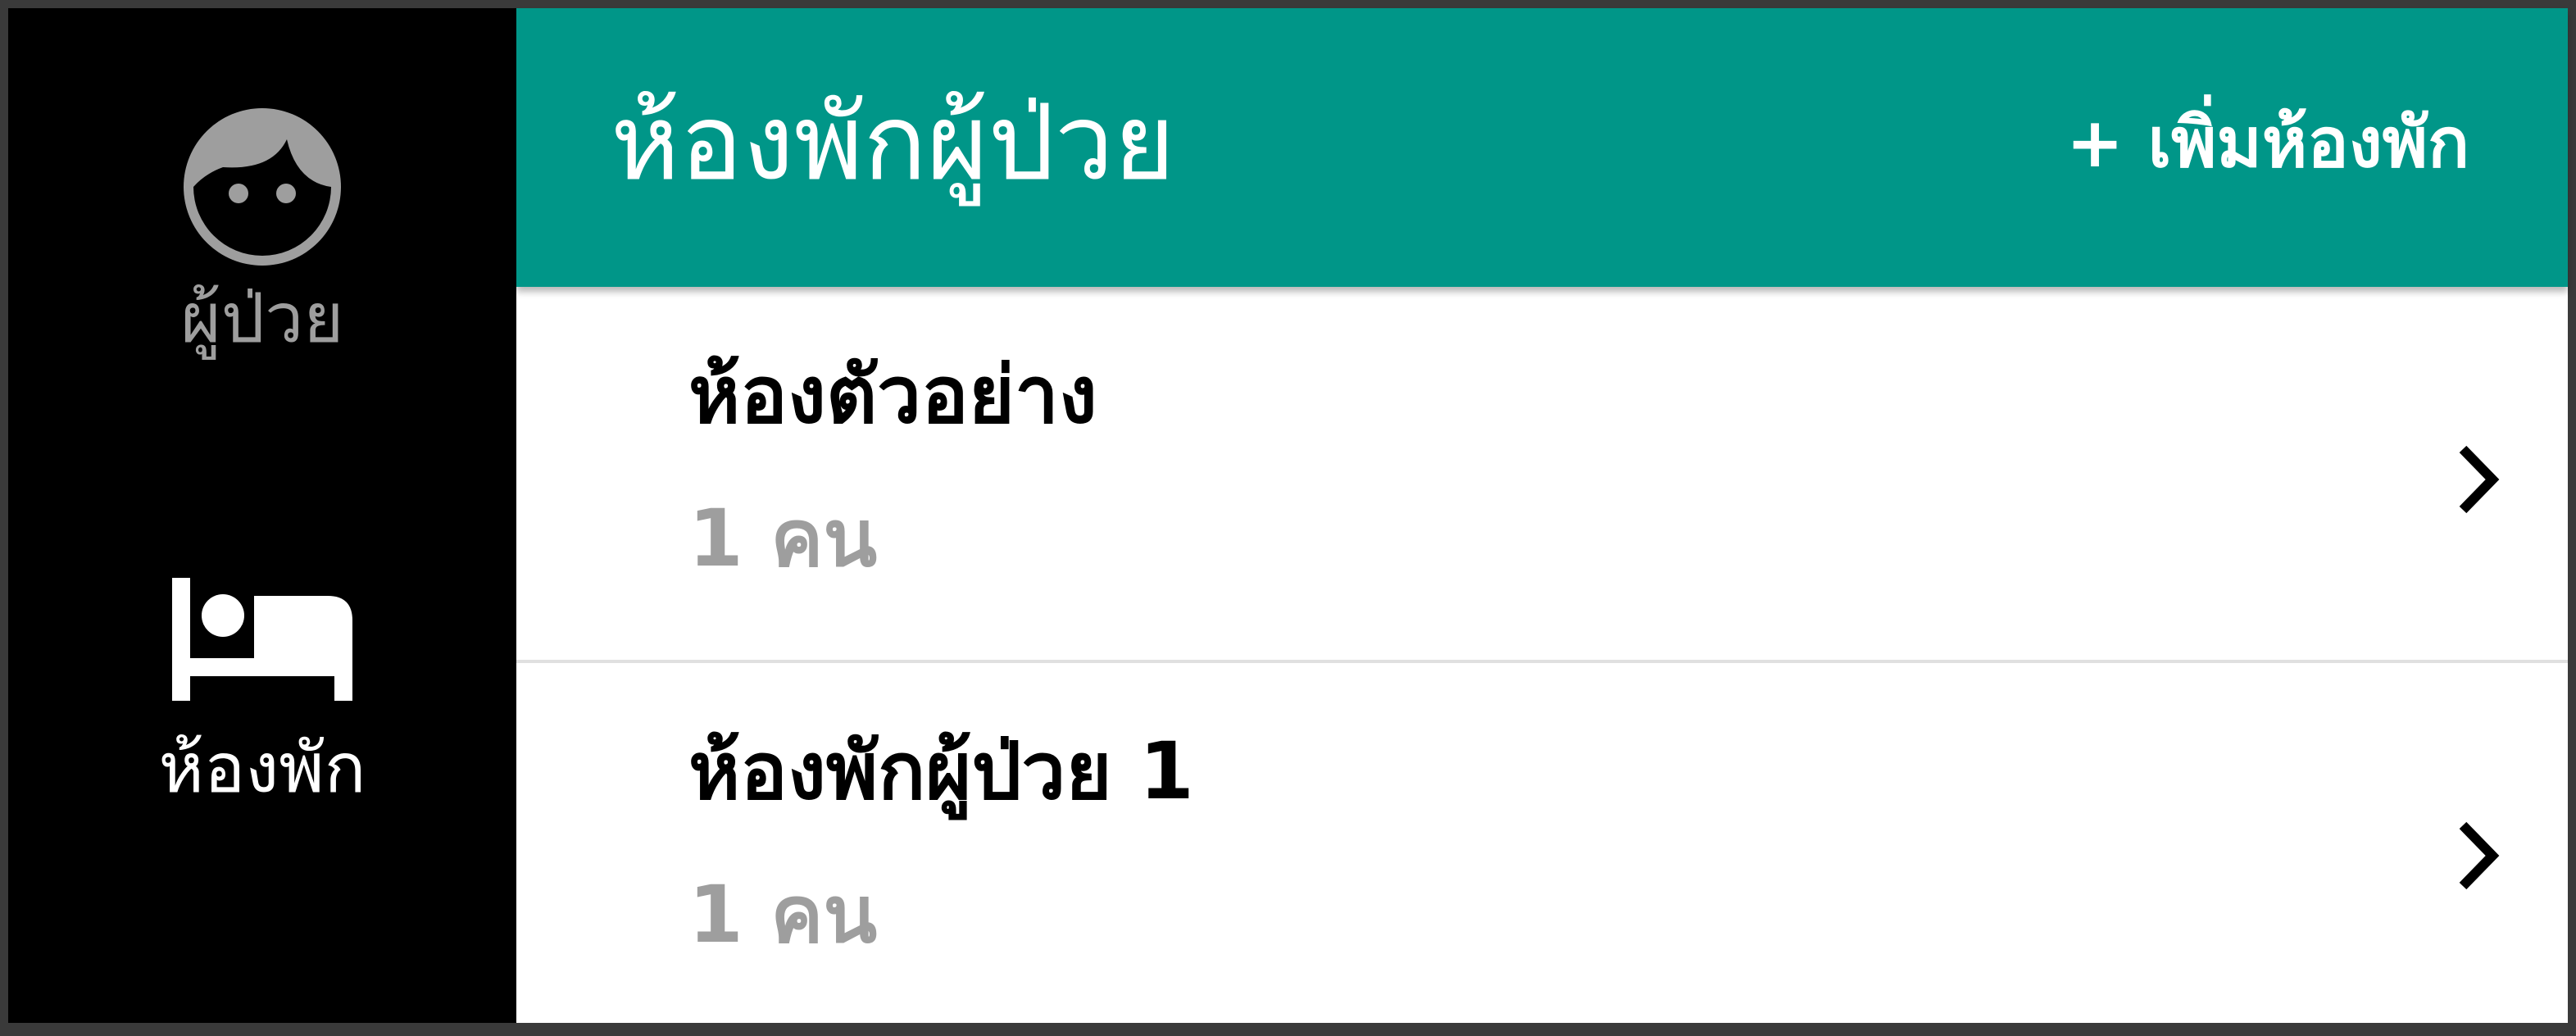 Image resolution: width=2576 pixels, height=1036 pixels. I want to click on sidebar-item-rooms: ห้องพัก, so click(262, 690).